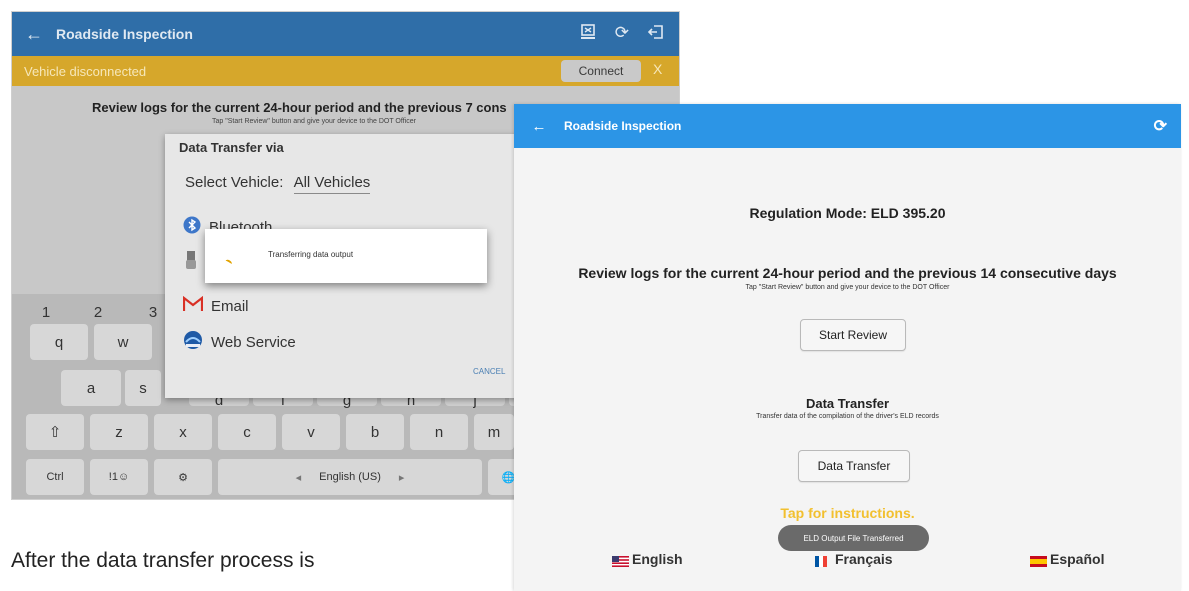  Describe the element at coordinates (192, 227) in the screenshot. I see `bluetooth-icon` at that location.